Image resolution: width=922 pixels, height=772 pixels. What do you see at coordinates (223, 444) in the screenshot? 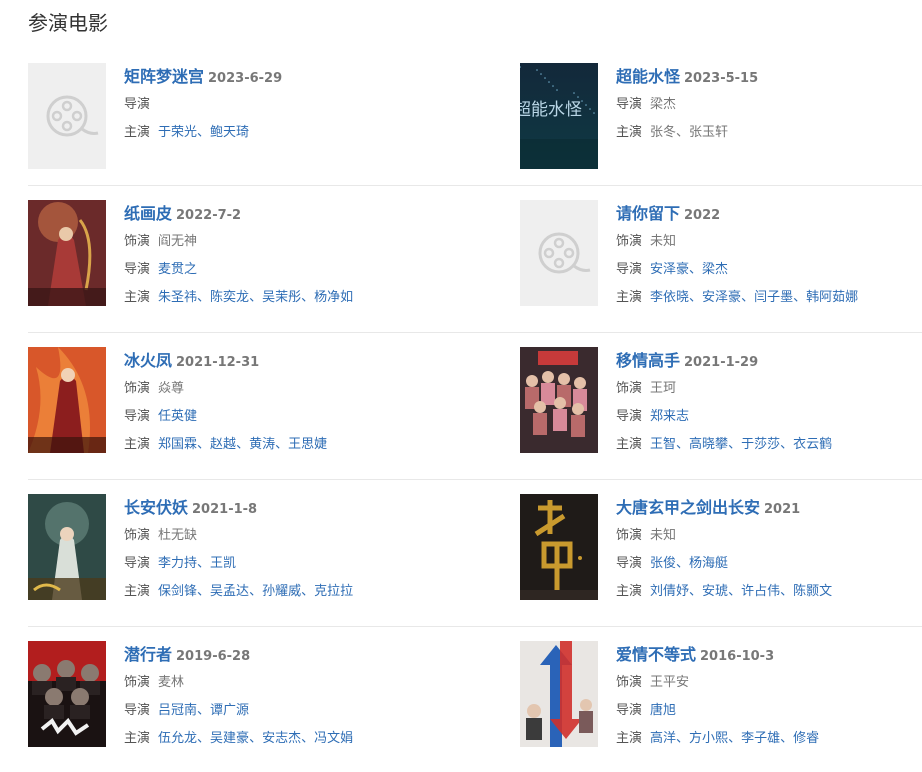
I see `cast-link: 赵越` at bounding box center [223, 444].